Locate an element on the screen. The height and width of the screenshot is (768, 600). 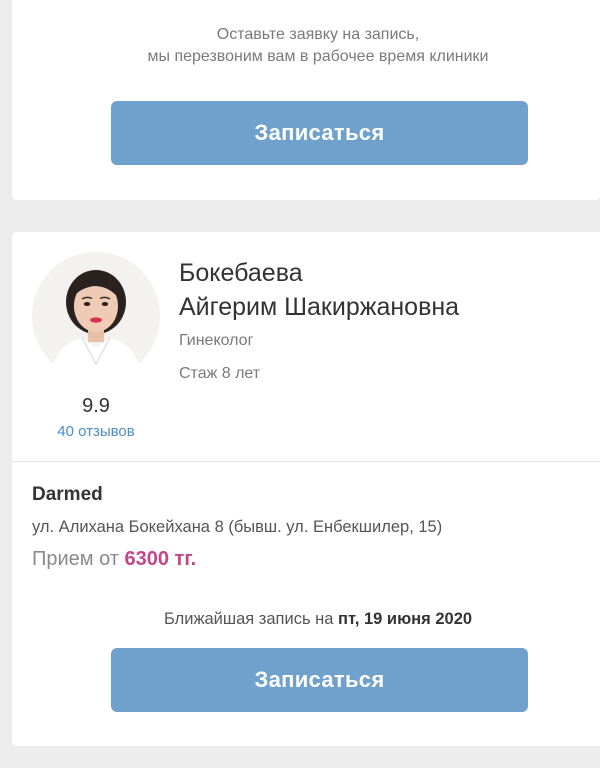
doctor-name: Бокебаева Айгерим Шакиржановна is located at coordinates (319, 290).